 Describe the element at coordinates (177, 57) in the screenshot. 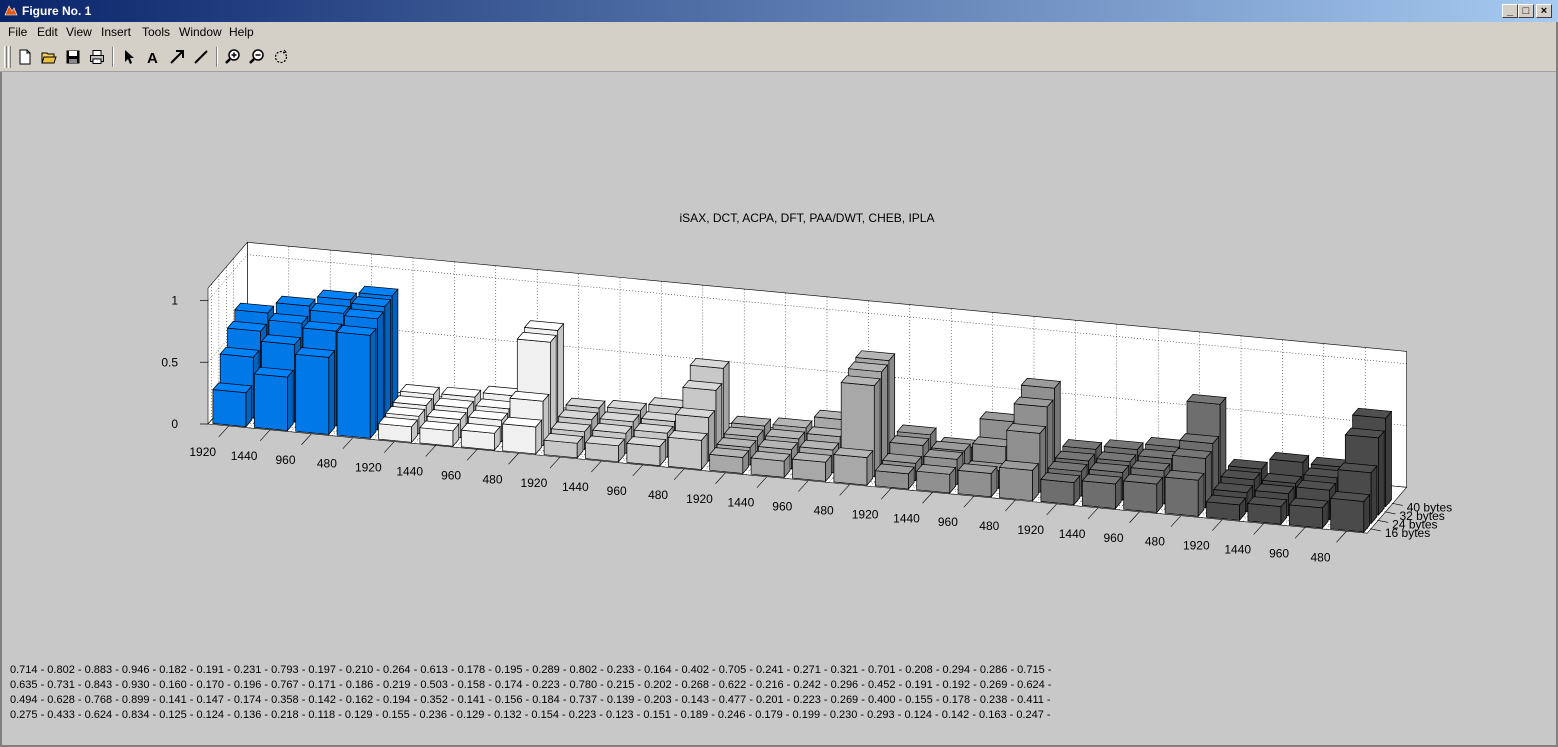

I see `arrow-insert-icon` at that location.